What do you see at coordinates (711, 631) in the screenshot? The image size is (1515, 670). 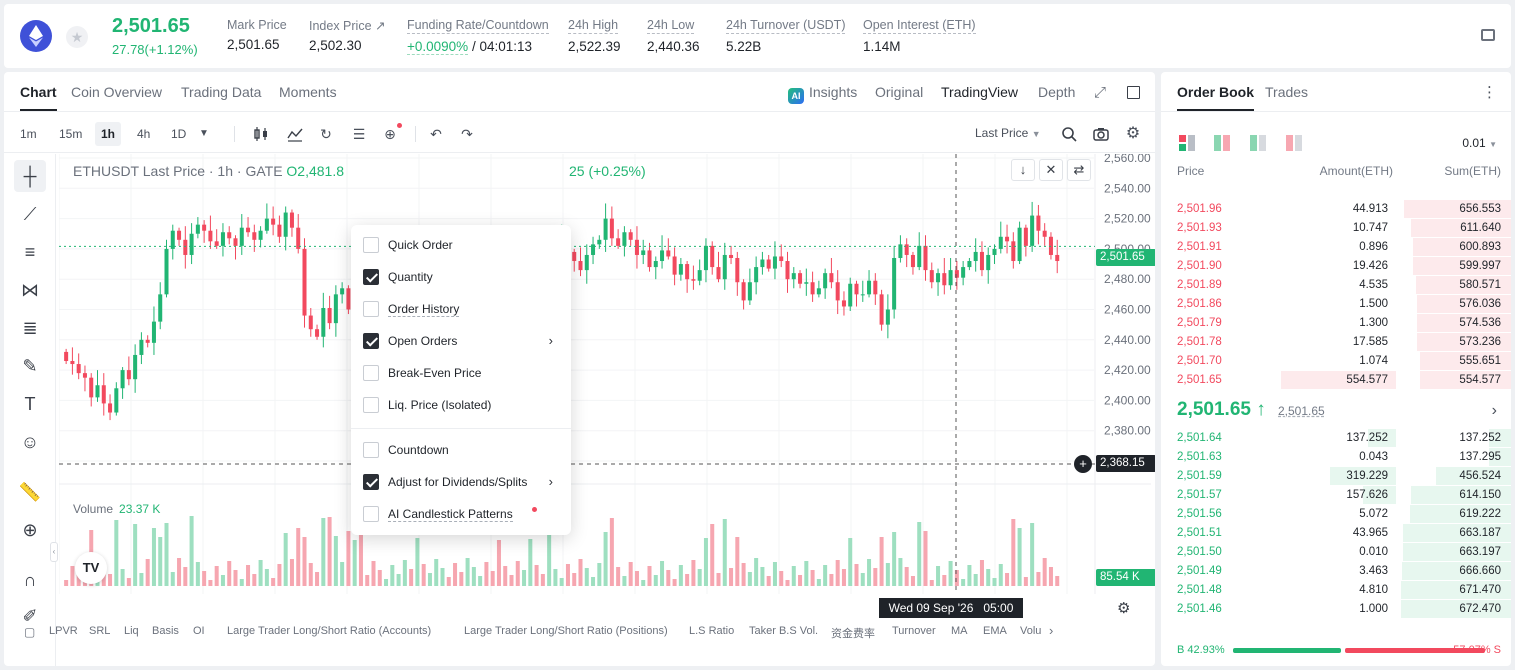 I see `indicator-7: L.S Ratio` at bounding box center [711, 631].